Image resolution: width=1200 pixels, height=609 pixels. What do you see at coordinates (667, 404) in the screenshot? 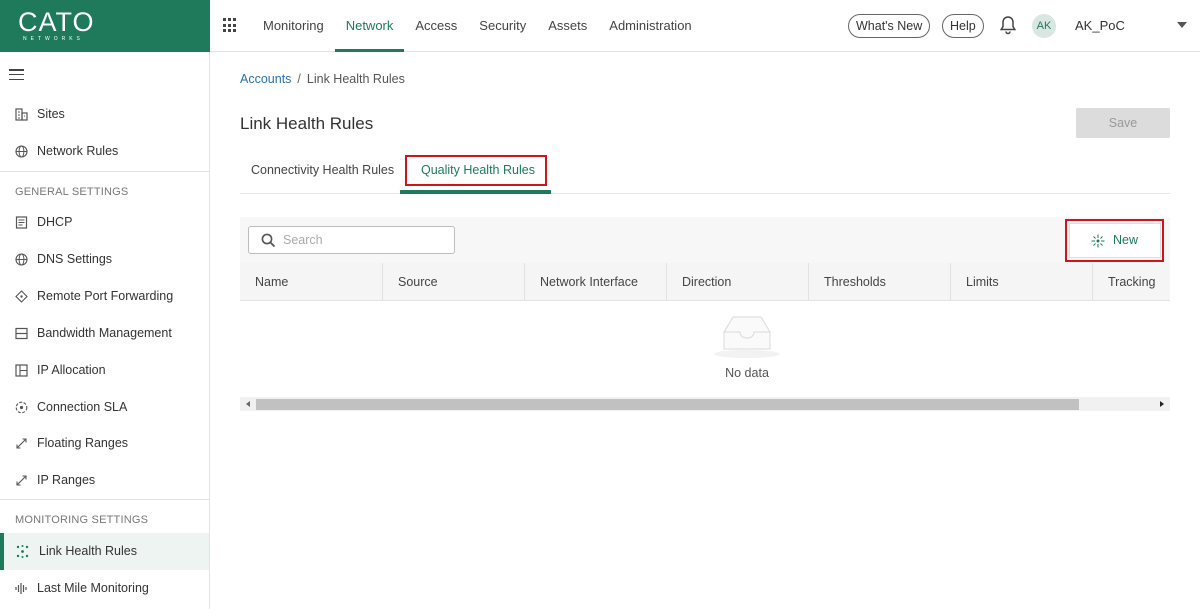
I see `scrollbar-thumb` at bounding box center [667, 404].